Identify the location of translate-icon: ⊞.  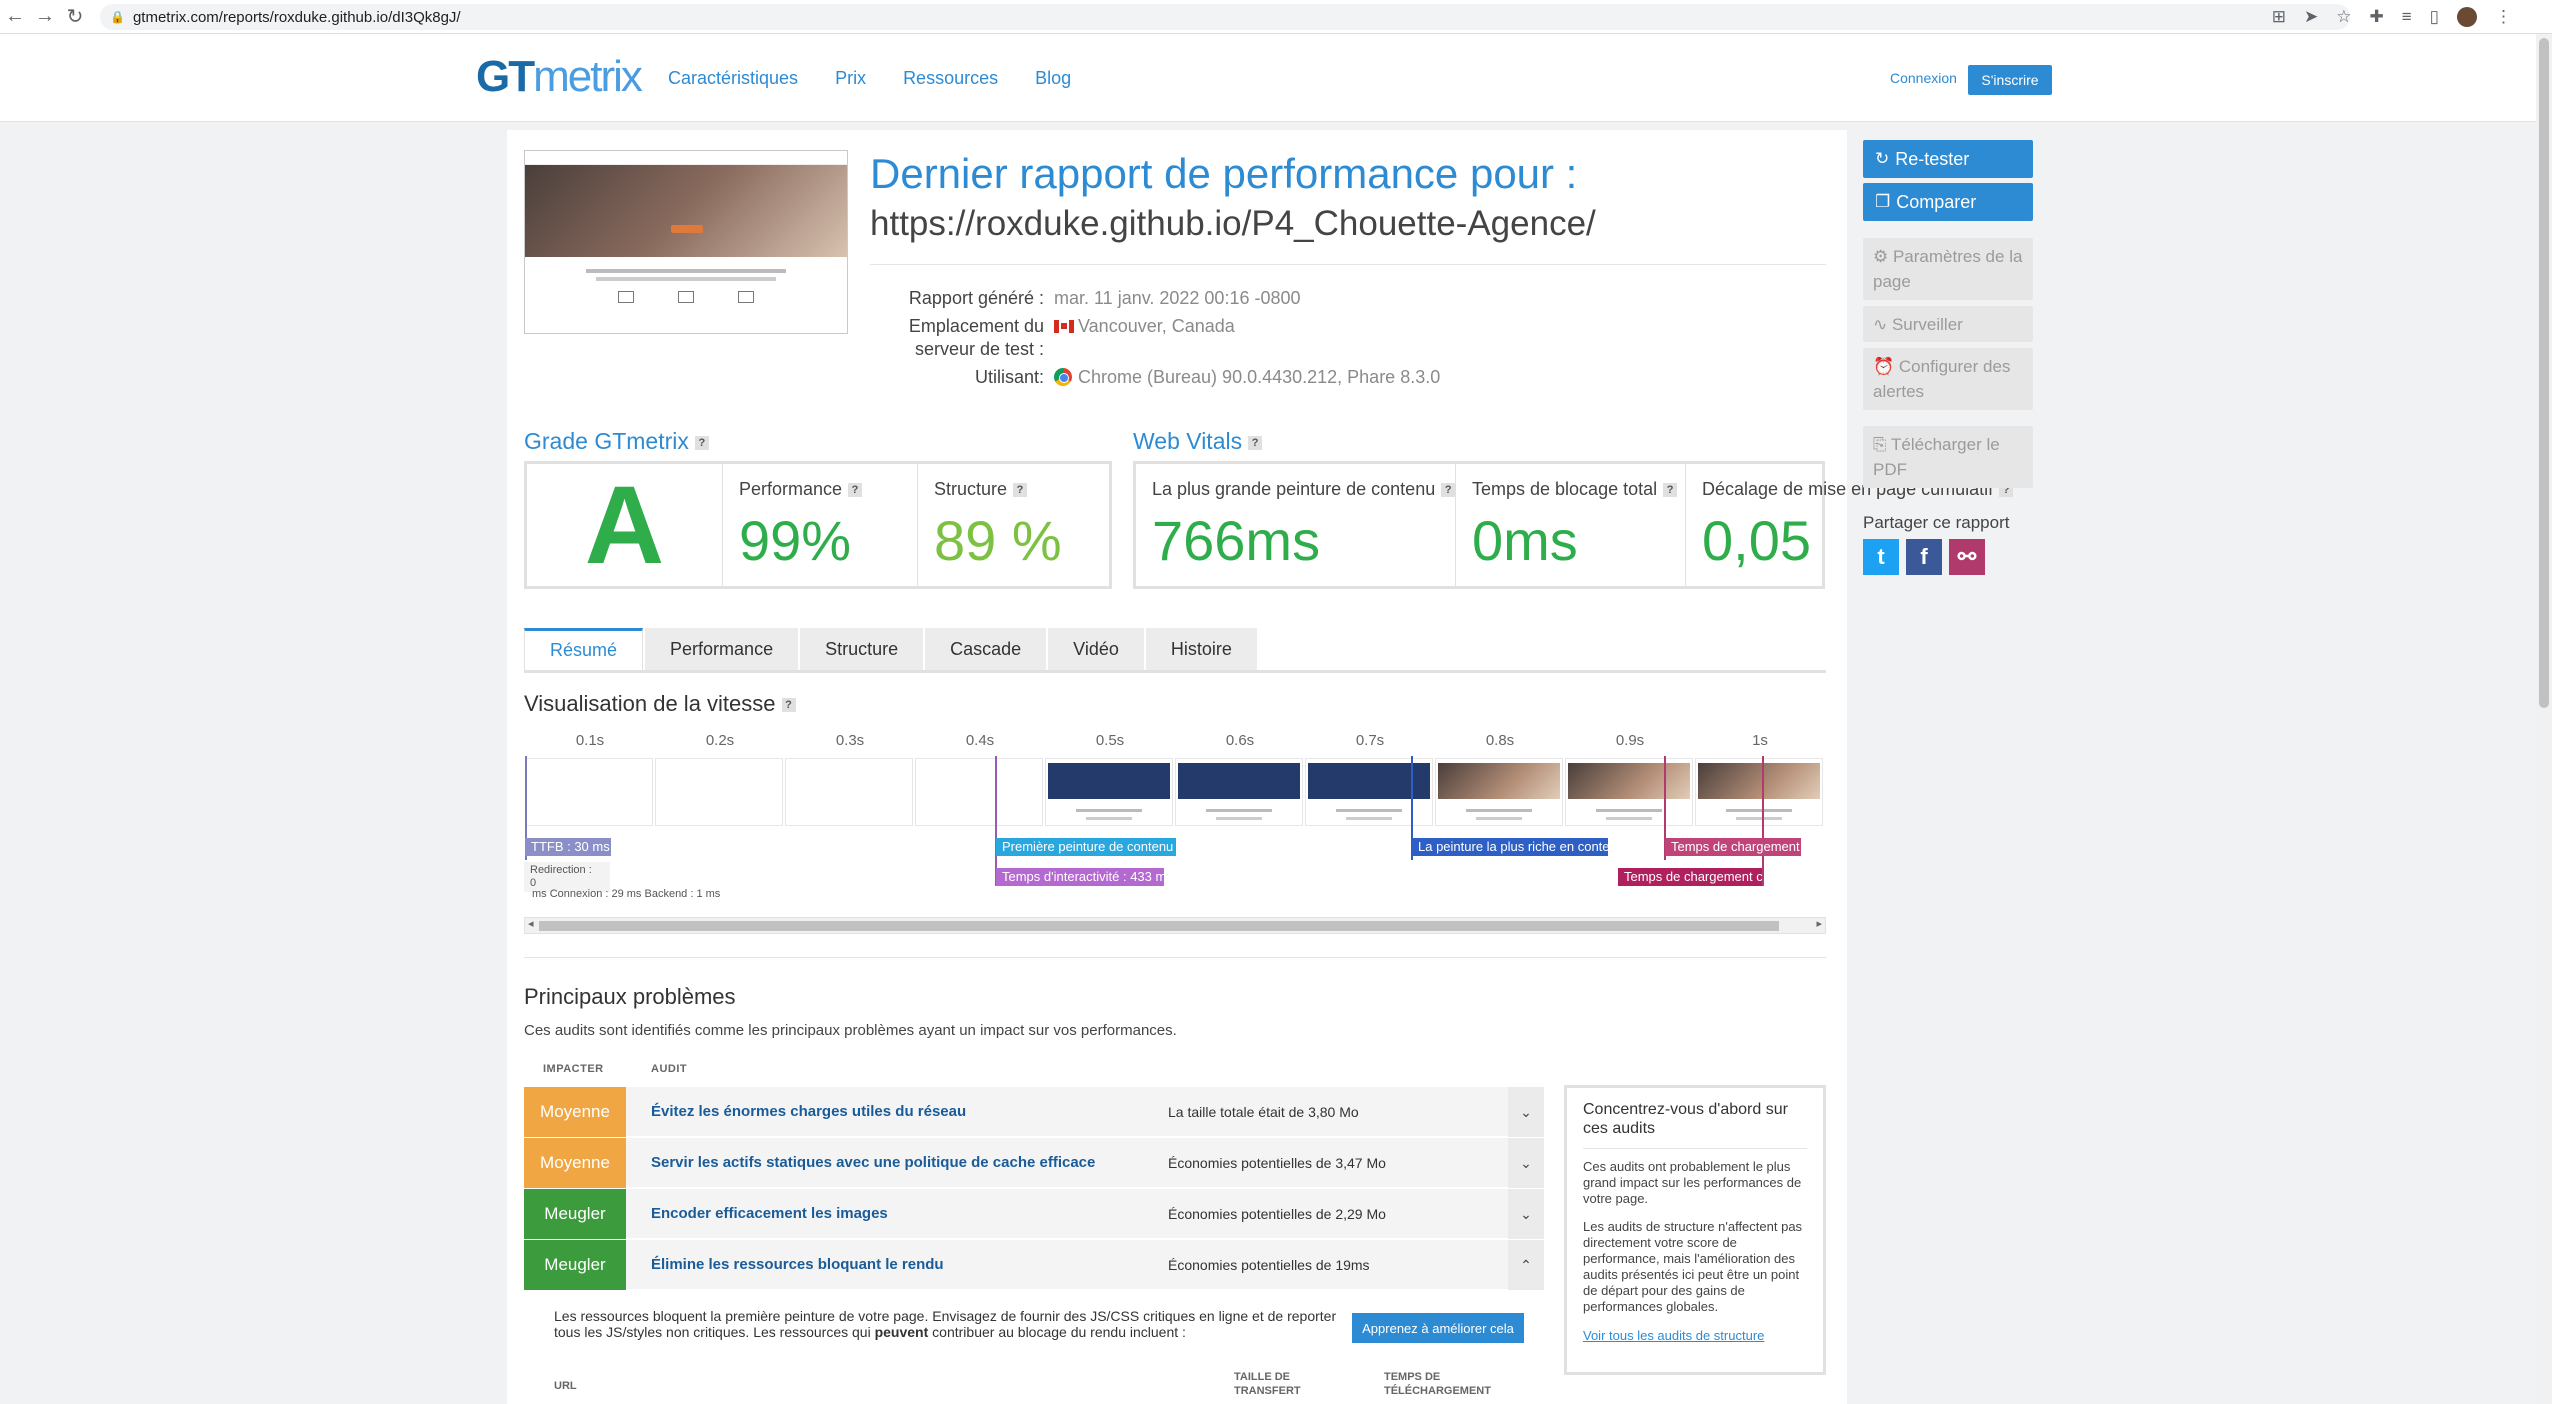
(2279, 17).